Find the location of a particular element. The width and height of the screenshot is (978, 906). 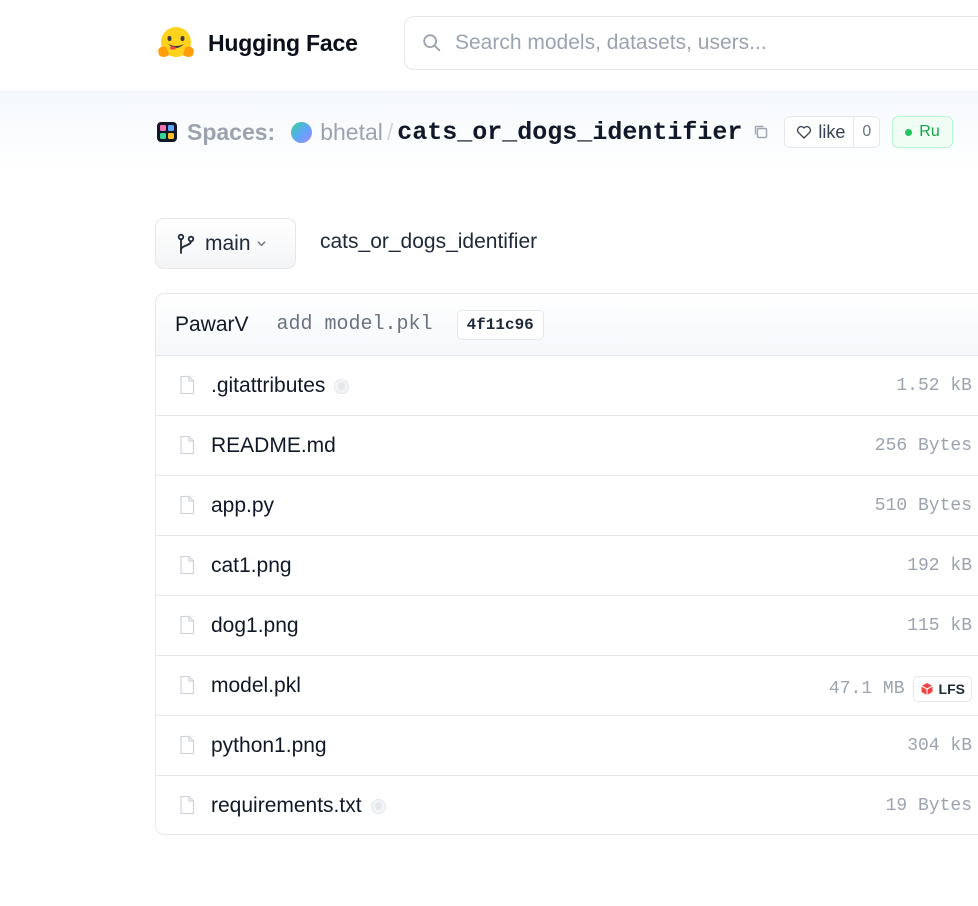

branch-selector-button: main is located at coordinates (225, 243).